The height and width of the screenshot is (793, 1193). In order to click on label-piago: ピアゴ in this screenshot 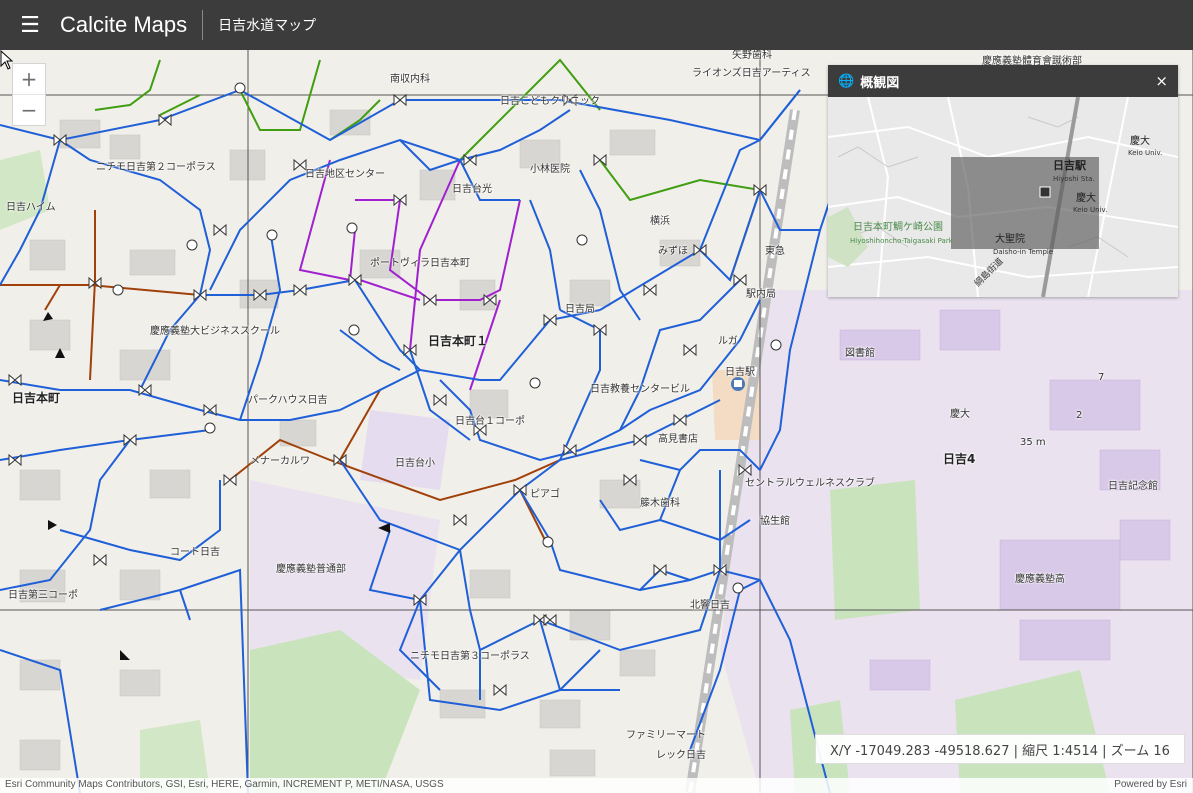, I will do `click(545, 494)`.